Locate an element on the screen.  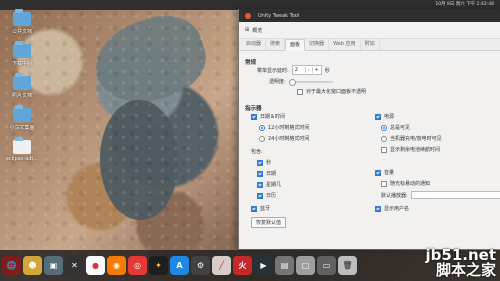
desktop-icon-label: 下载中服 is located at coordinates (21, 64).